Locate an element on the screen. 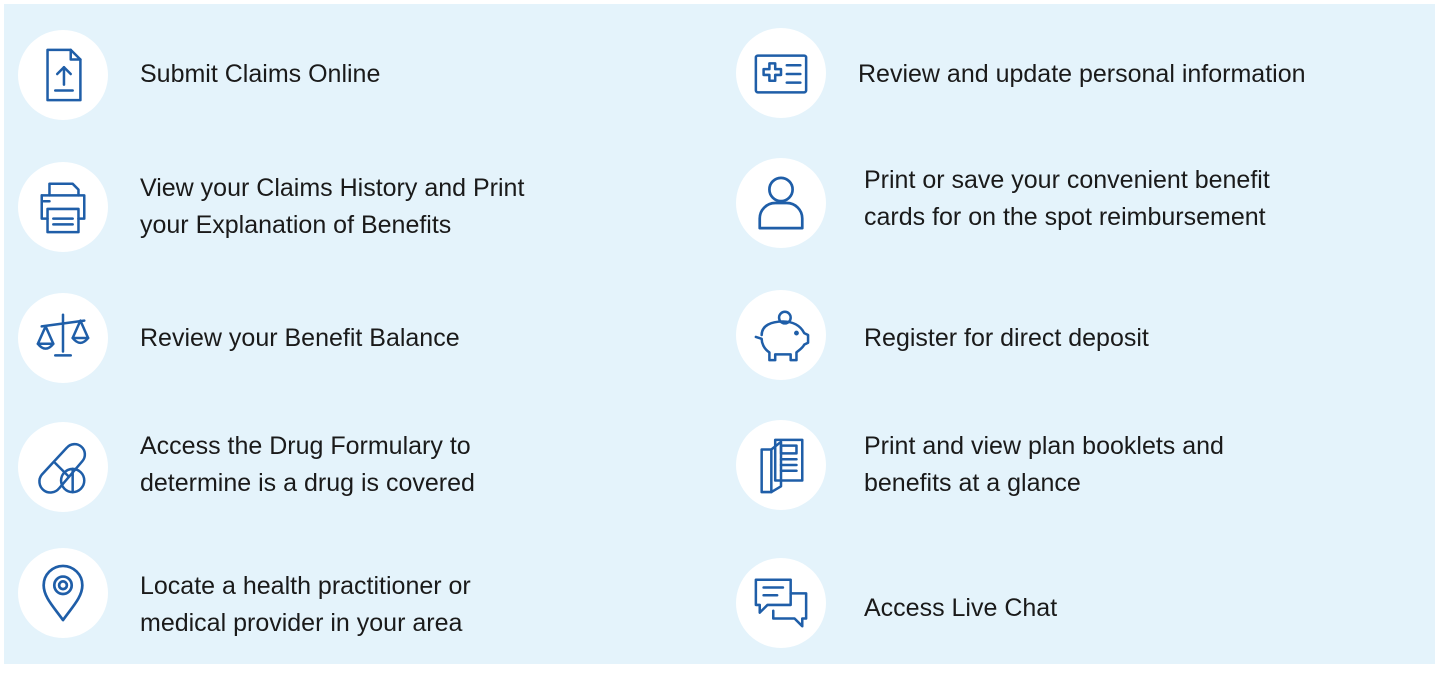 The width and height of the screenshot is (1439, 676). live-chat-label: Access Live Chat is located at coordinates (960, 608).